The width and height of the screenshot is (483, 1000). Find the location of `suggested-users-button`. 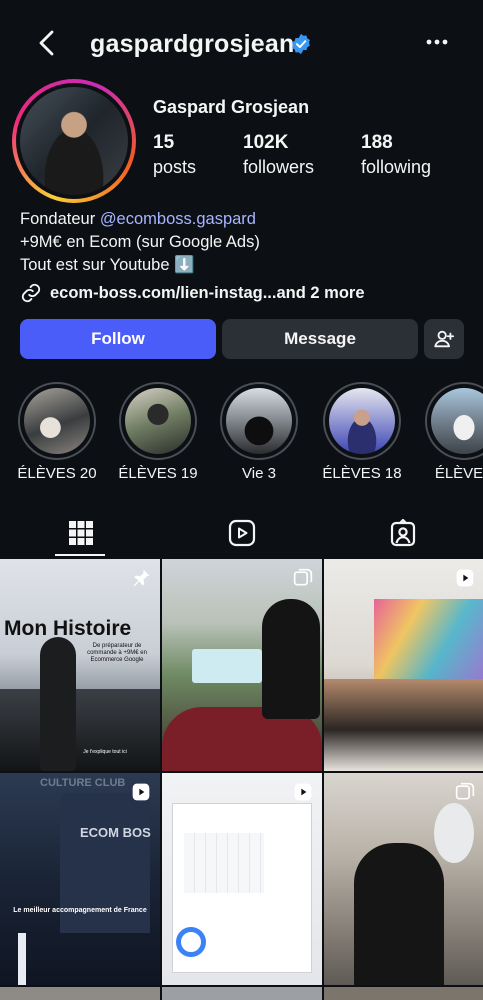

suggested-users-button is located at coordinates (444, 339).